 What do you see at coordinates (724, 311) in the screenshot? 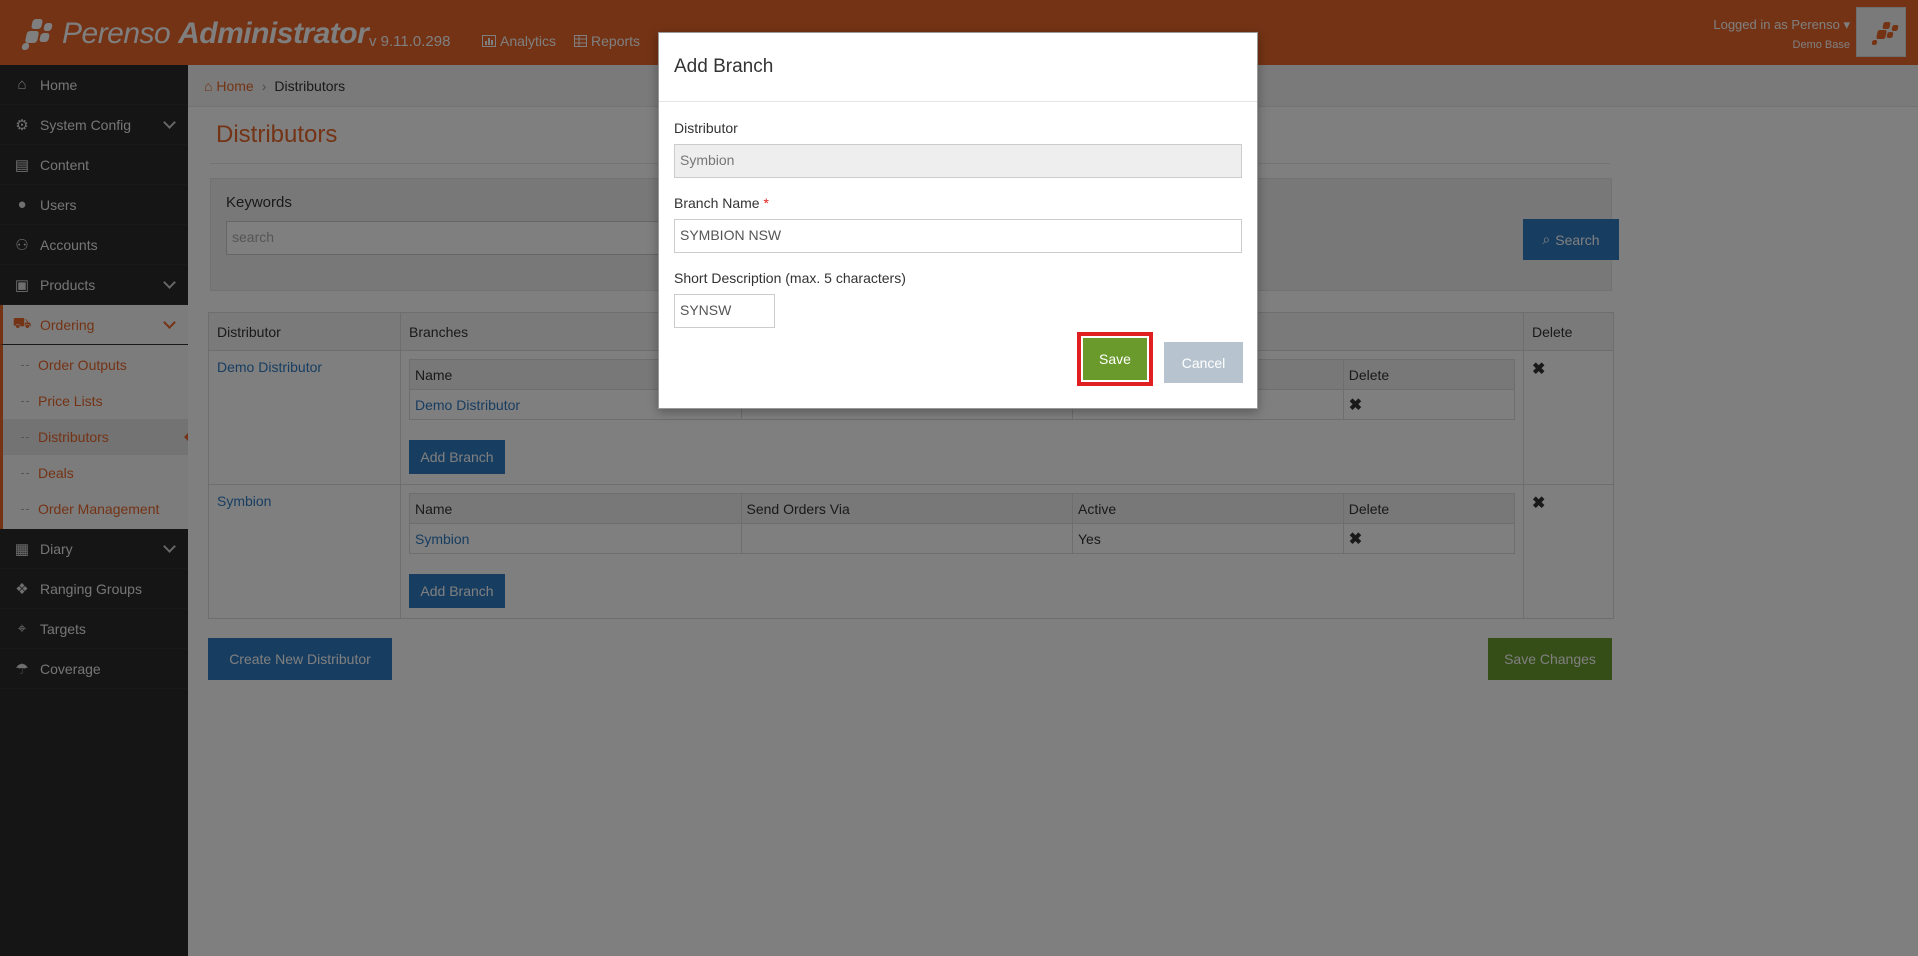
I see `short-description-field: SYNSW` at bounding box center [724, 311].